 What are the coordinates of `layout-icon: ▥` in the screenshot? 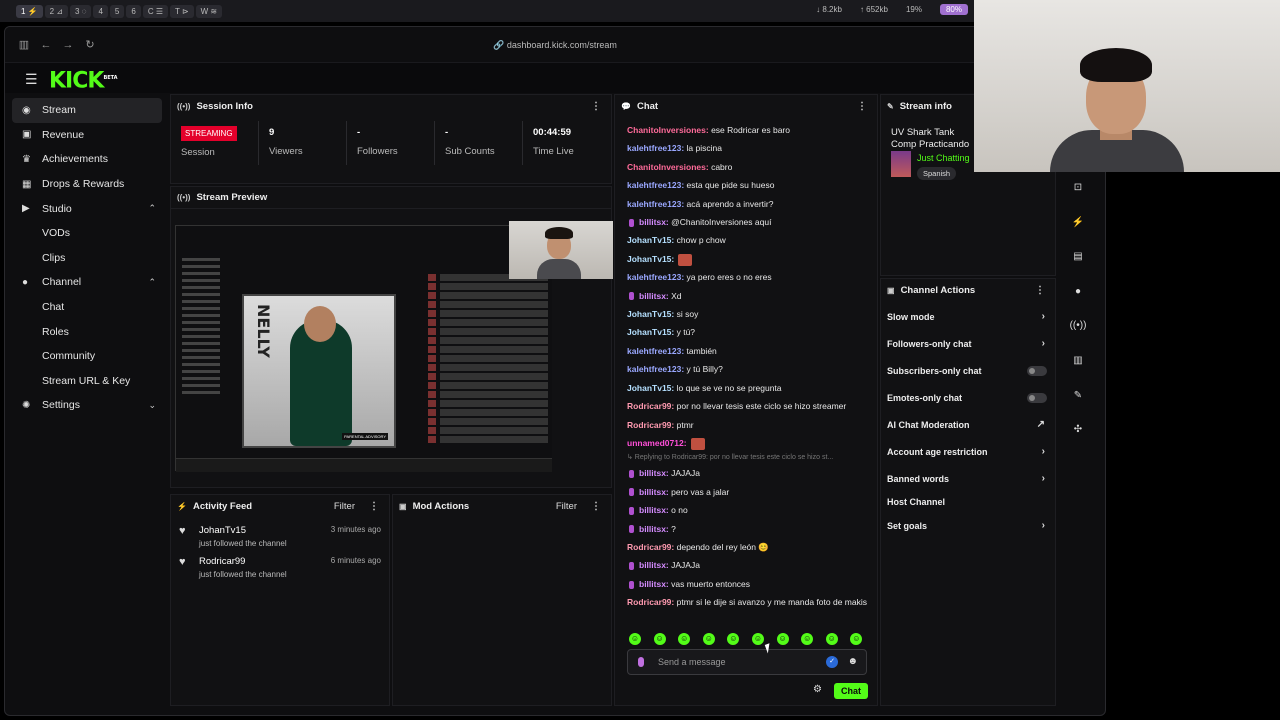 It's located at (1078, 361).